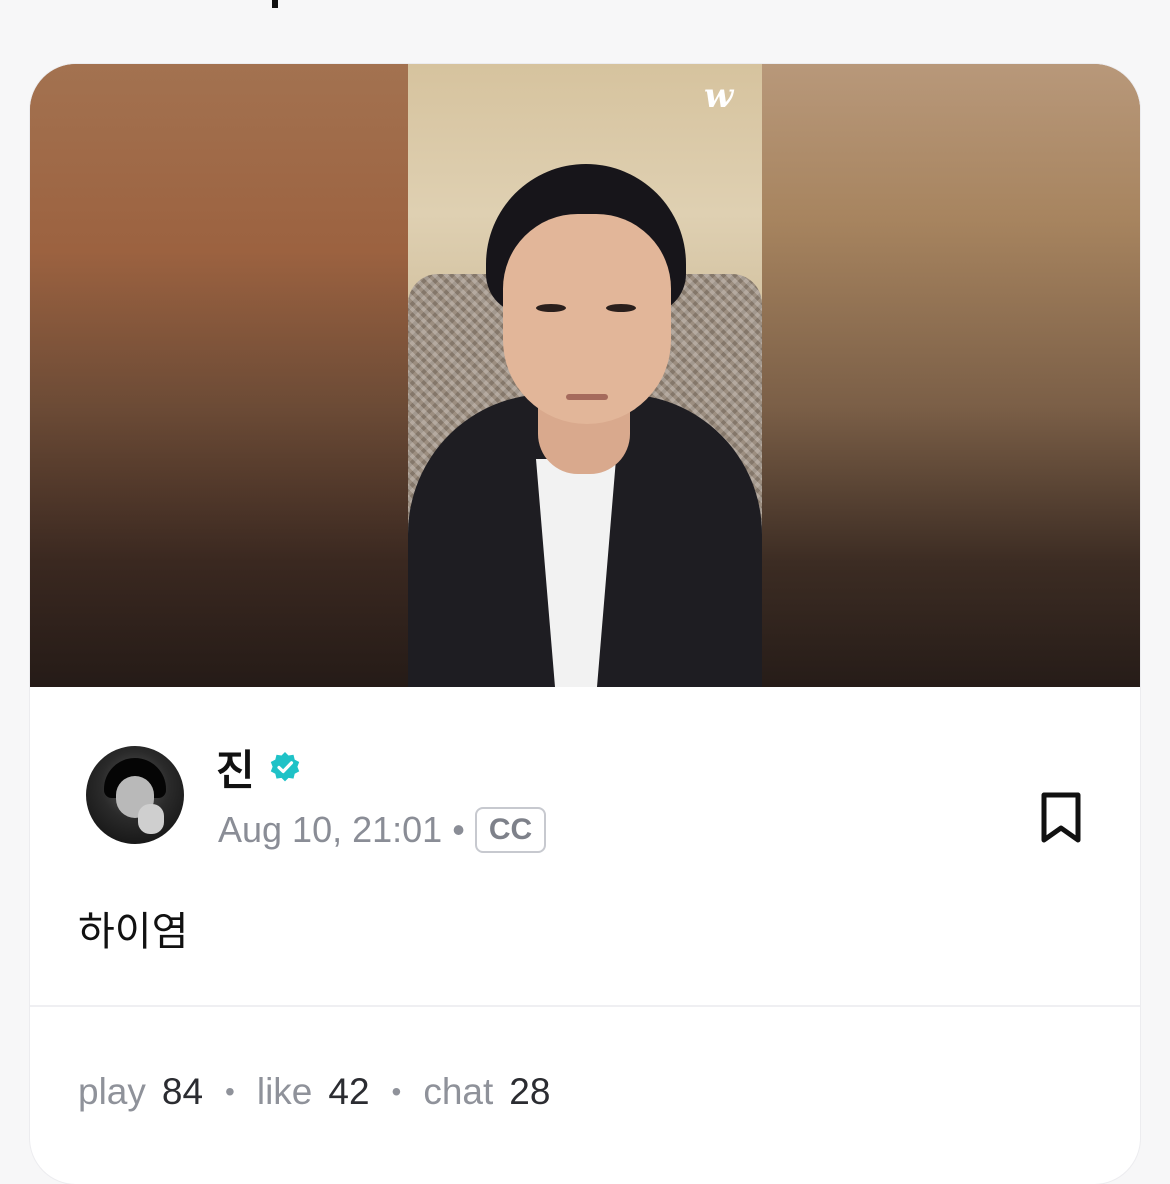 The width and height of the screenshot is (1170, 1184). I want to click on author-row: 진, so click(258, 768).